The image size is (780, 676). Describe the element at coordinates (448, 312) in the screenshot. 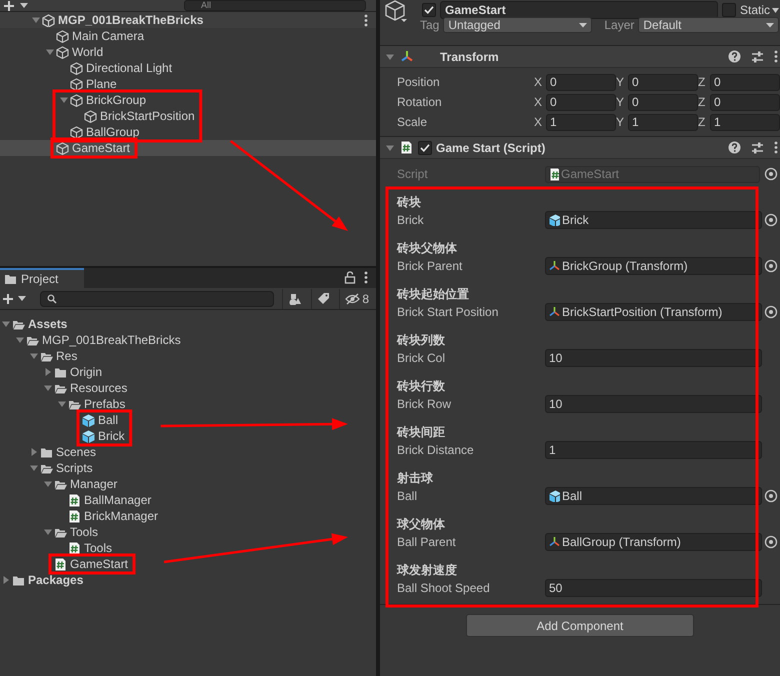

I see `property-label: Brick Start Position` at that location.